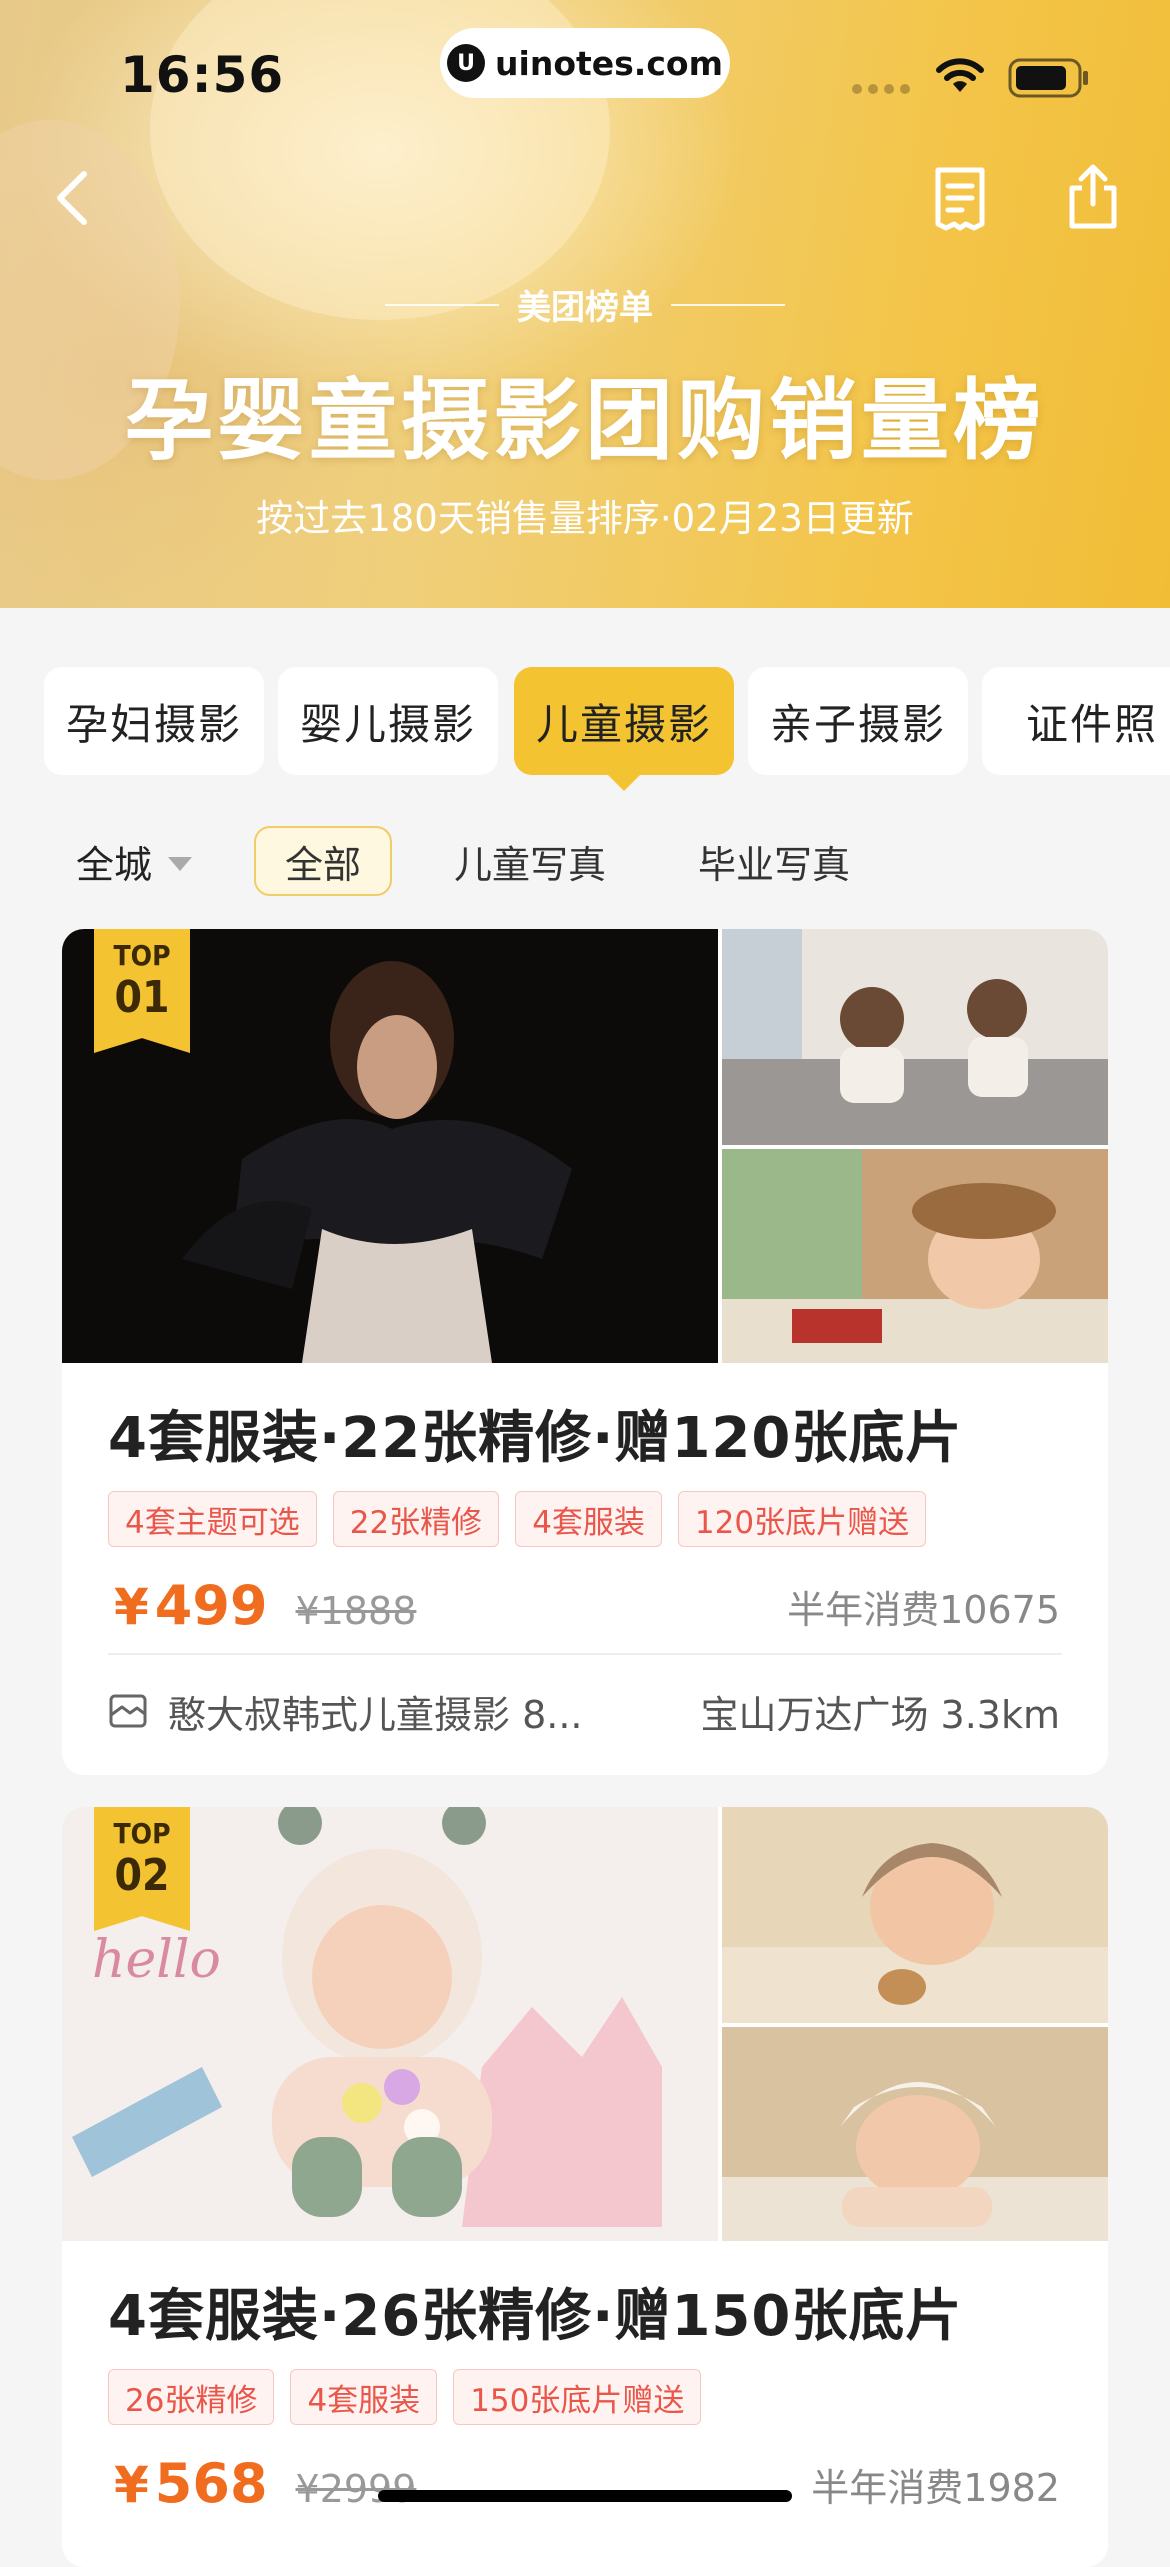 The image size is (1170, 2567). What do you see at coordinates (530, 861) in the screenshot?
I see `chip-child-portrait: 儿童写真` at bounding box center [530, 861].